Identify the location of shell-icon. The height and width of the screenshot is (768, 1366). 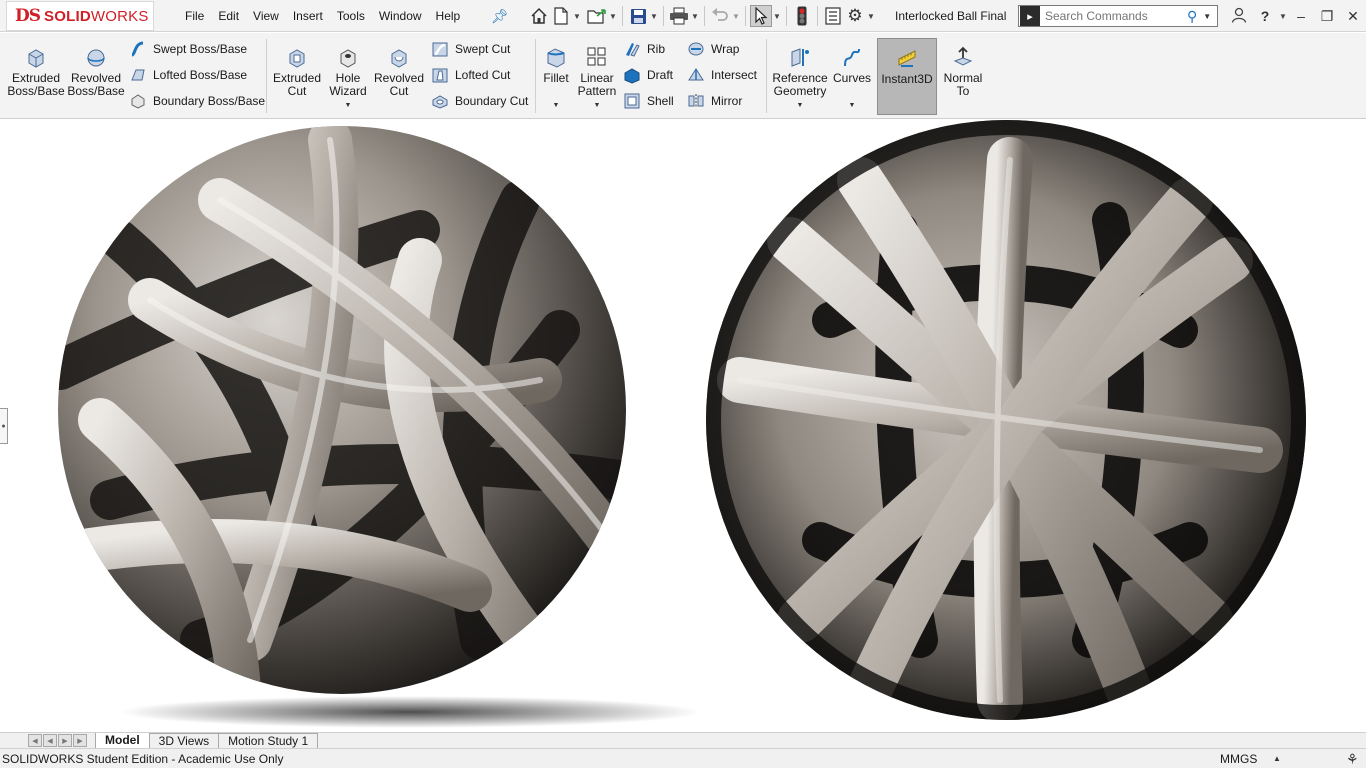
(632, 101).